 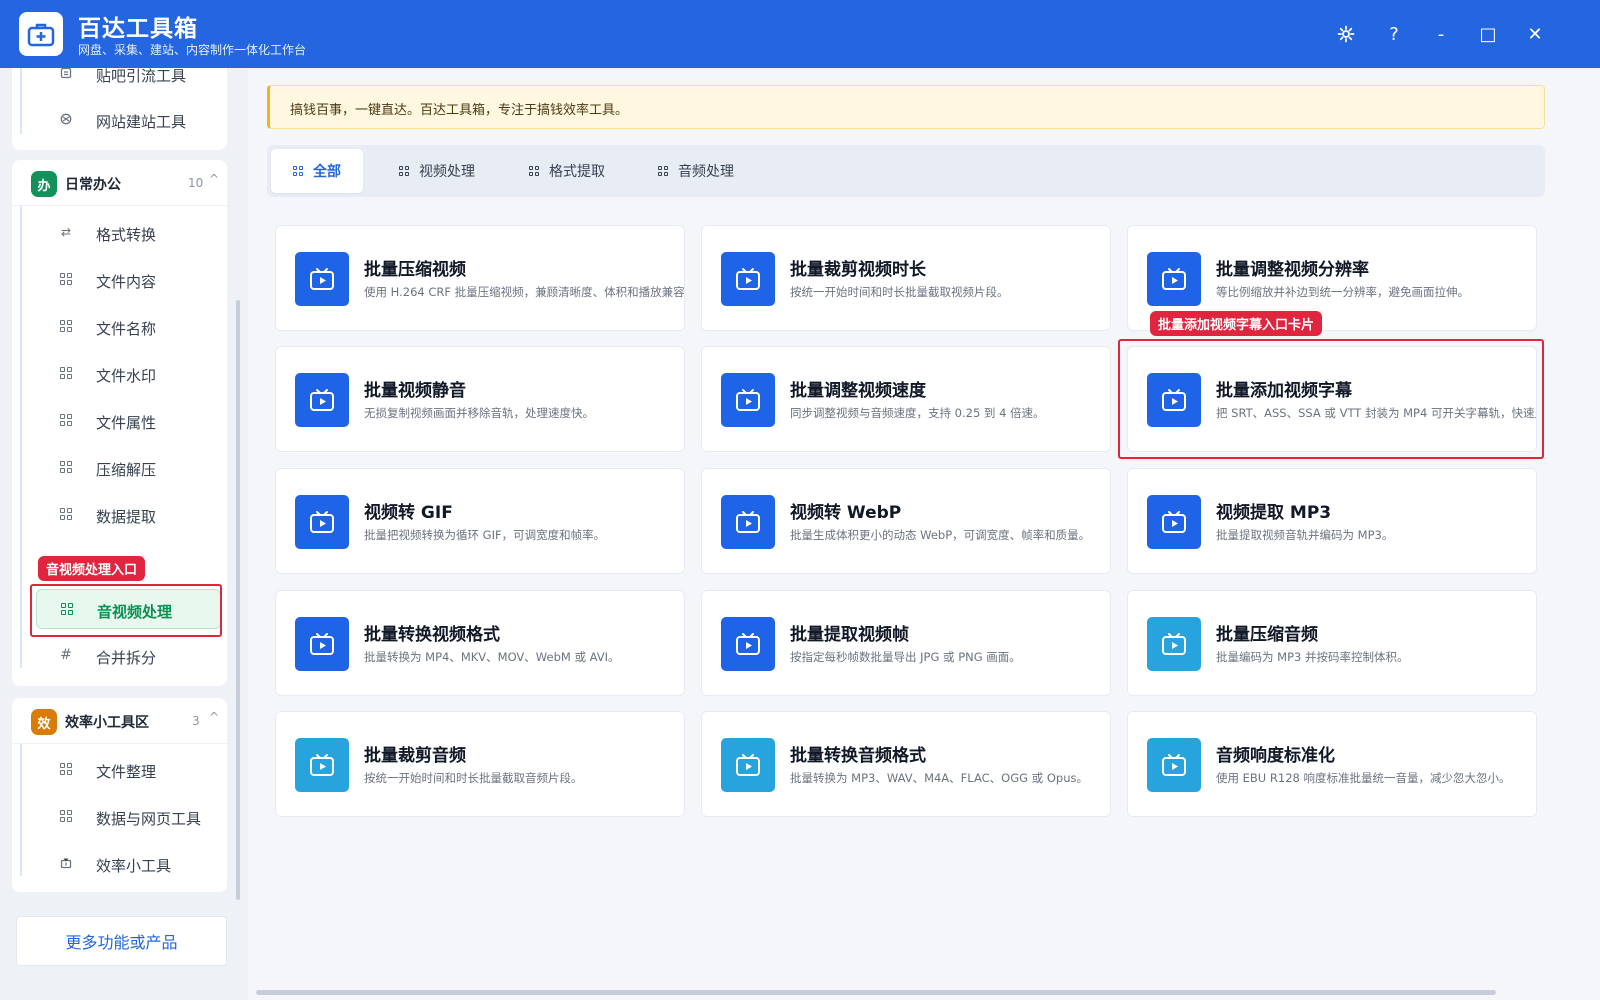 What do you see at coordinates (858, 391) in the screenshot?
I see `card-title: 批量调整视频速度` at bounding box center [858, 391].